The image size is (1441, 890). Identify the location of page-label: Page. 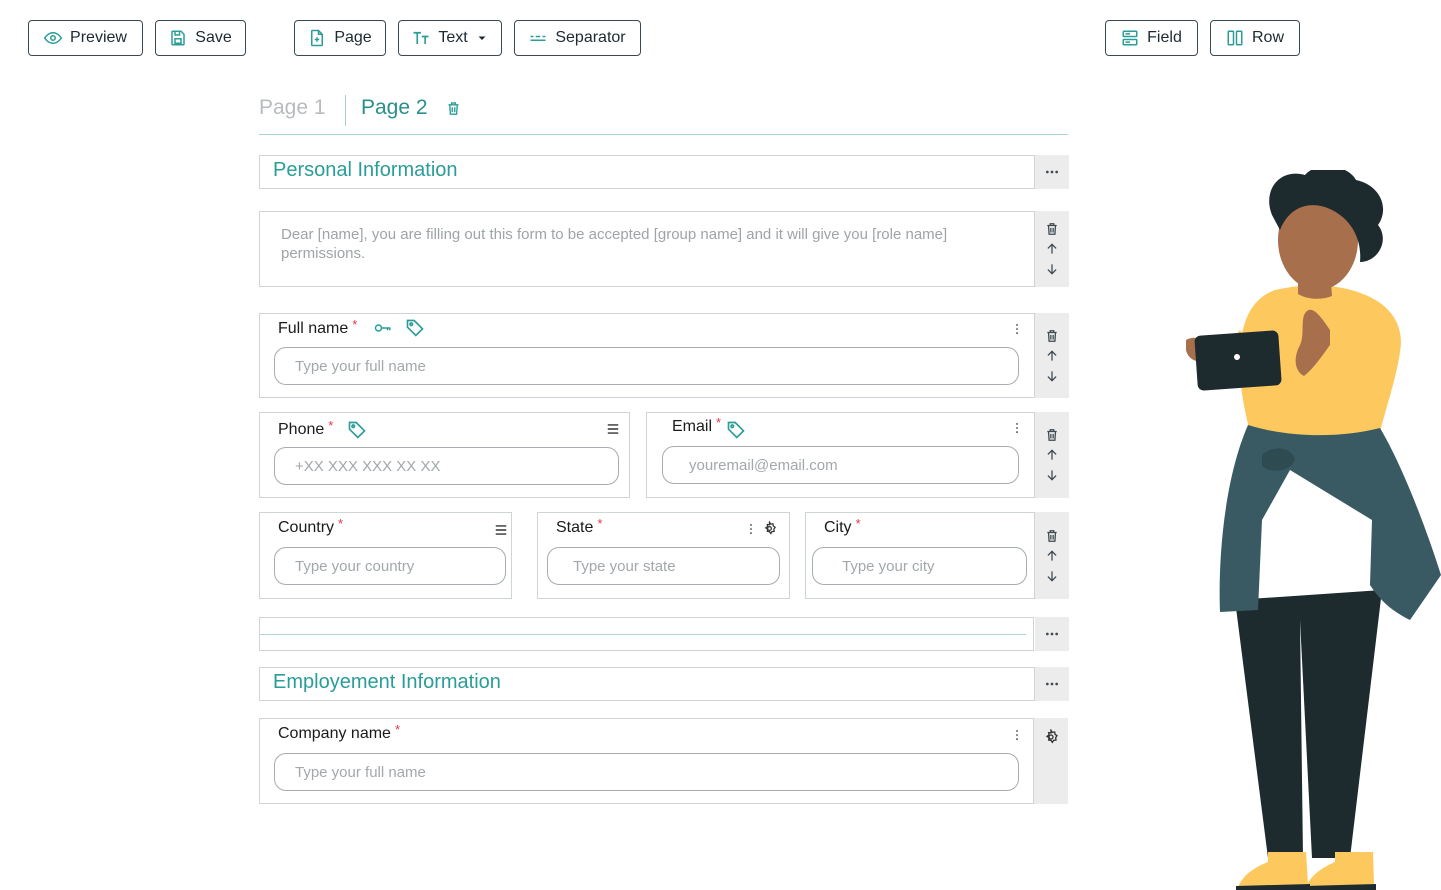
(353, 37).